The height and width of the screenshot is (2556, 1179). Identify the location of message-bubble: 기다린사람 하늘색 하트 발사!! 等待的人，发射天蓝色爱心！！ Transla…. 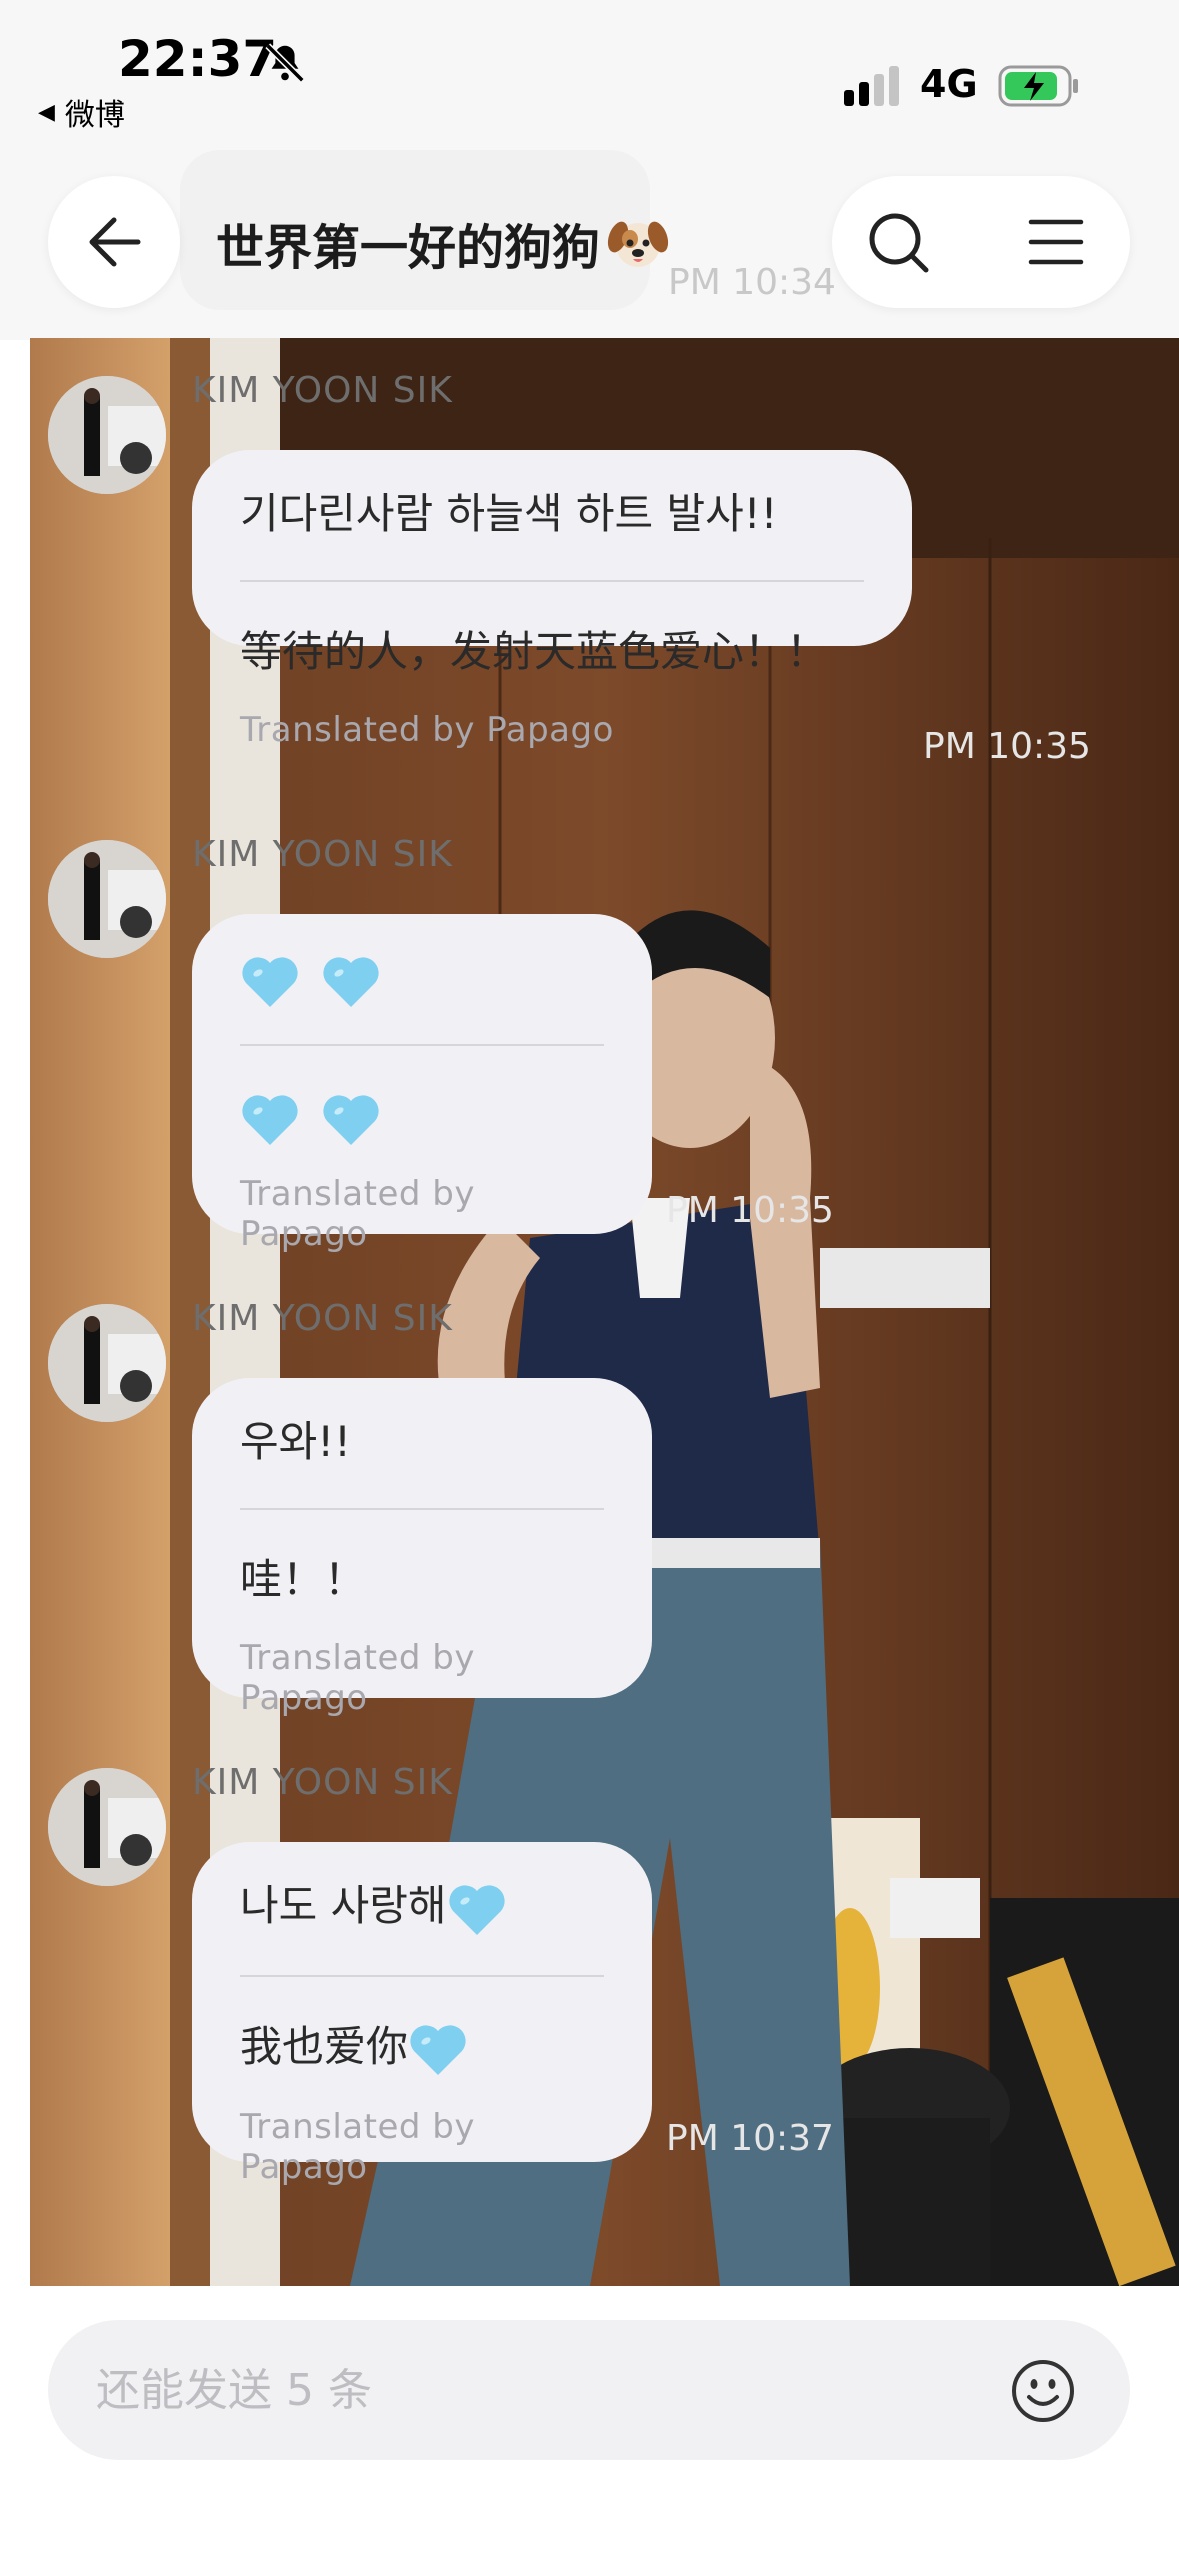
(552, 600).